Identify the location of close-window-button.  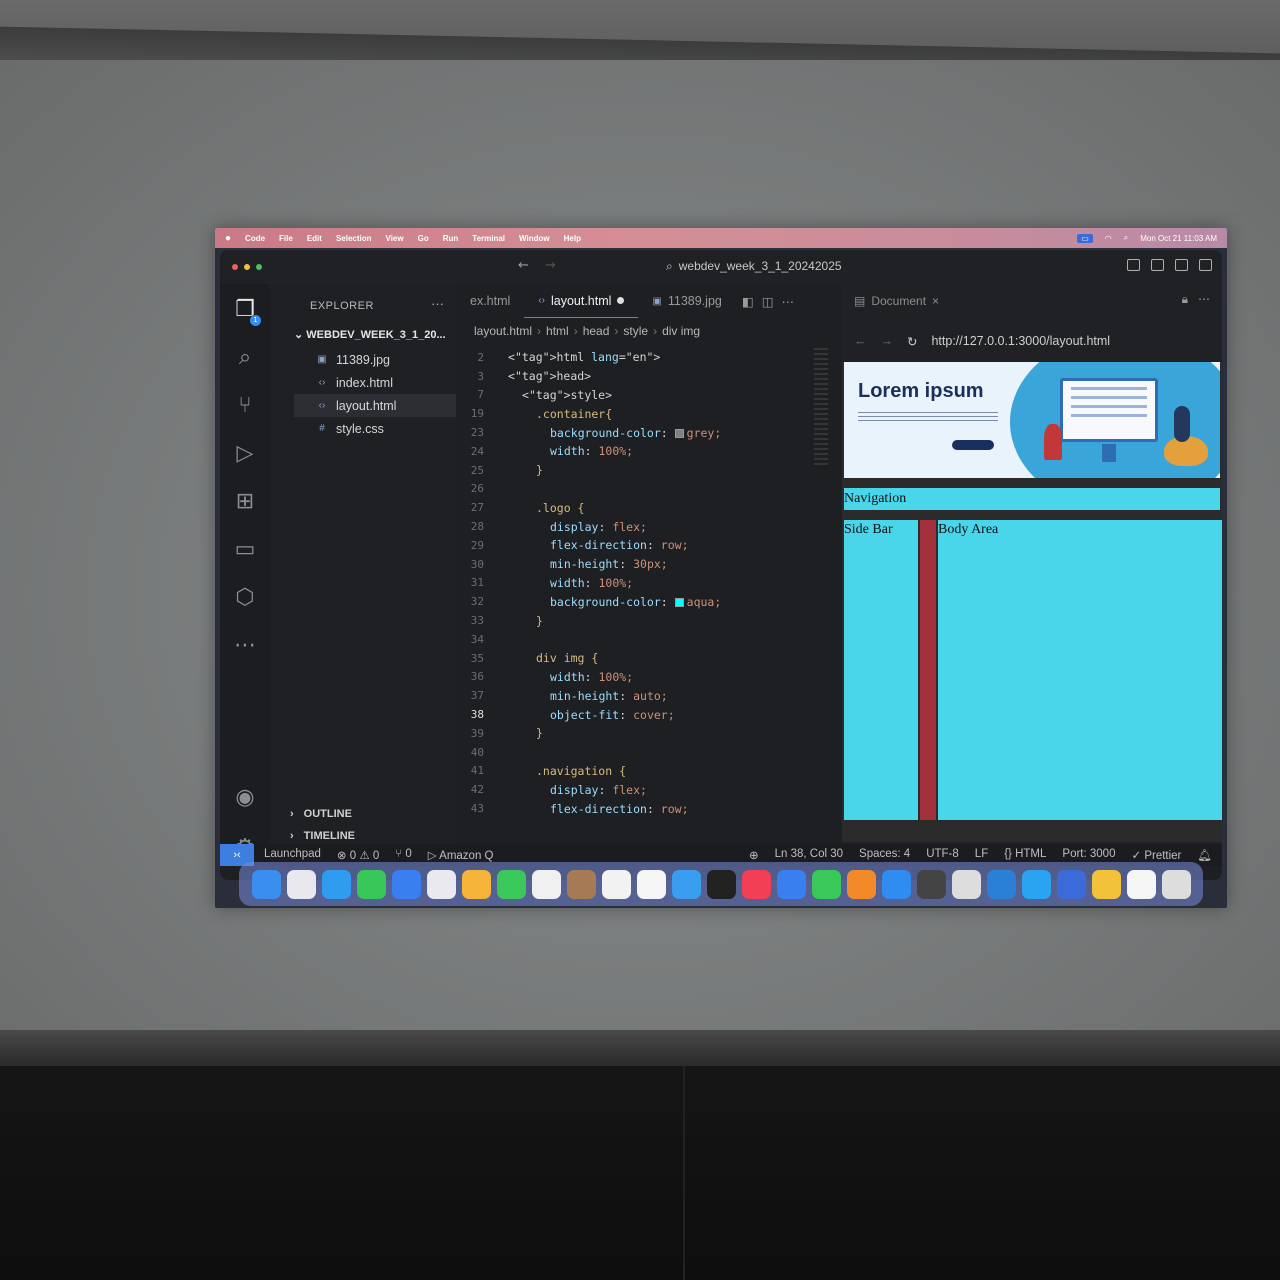
(235, 267).